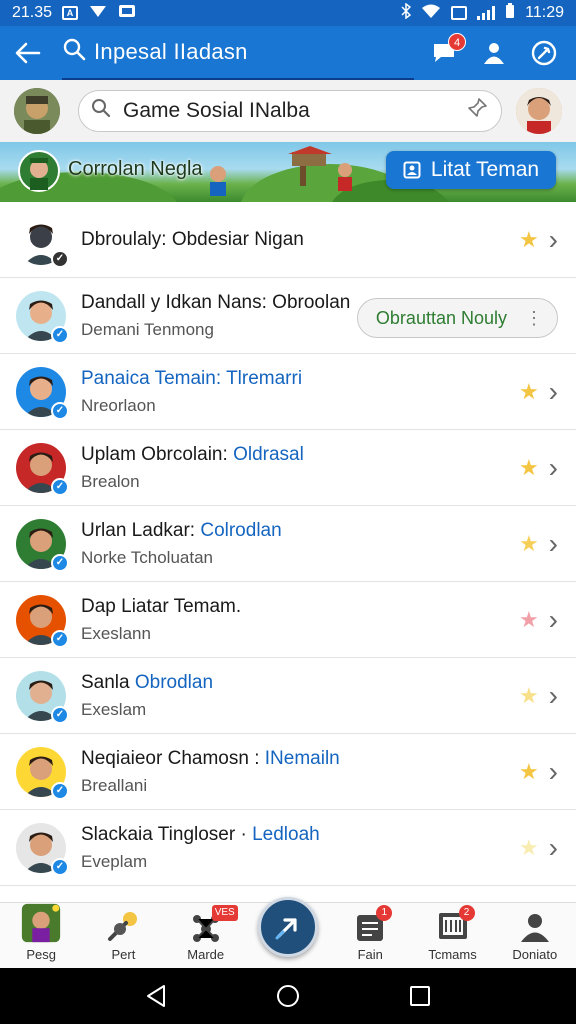 This screenshot has height=1024, width=576. Describe the element at coordinates (466, 913) in the screenshot. I see `nav-badge-tcmams: 2` at that location.